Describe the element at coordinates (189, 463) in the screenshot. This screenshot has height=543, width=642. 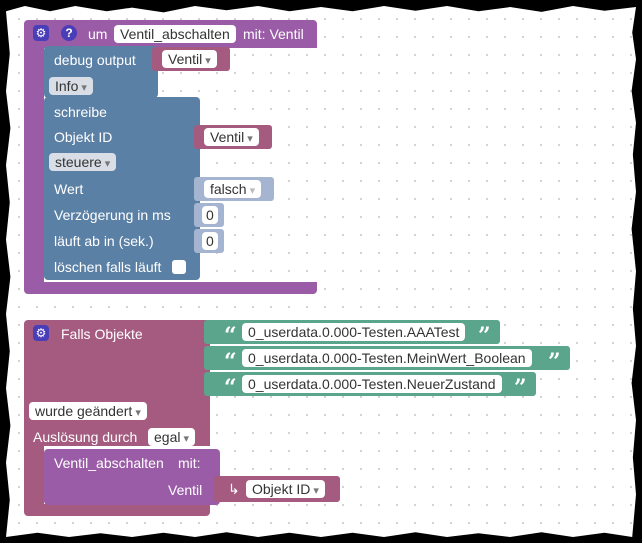
I see `call-with: mit:` at that location.